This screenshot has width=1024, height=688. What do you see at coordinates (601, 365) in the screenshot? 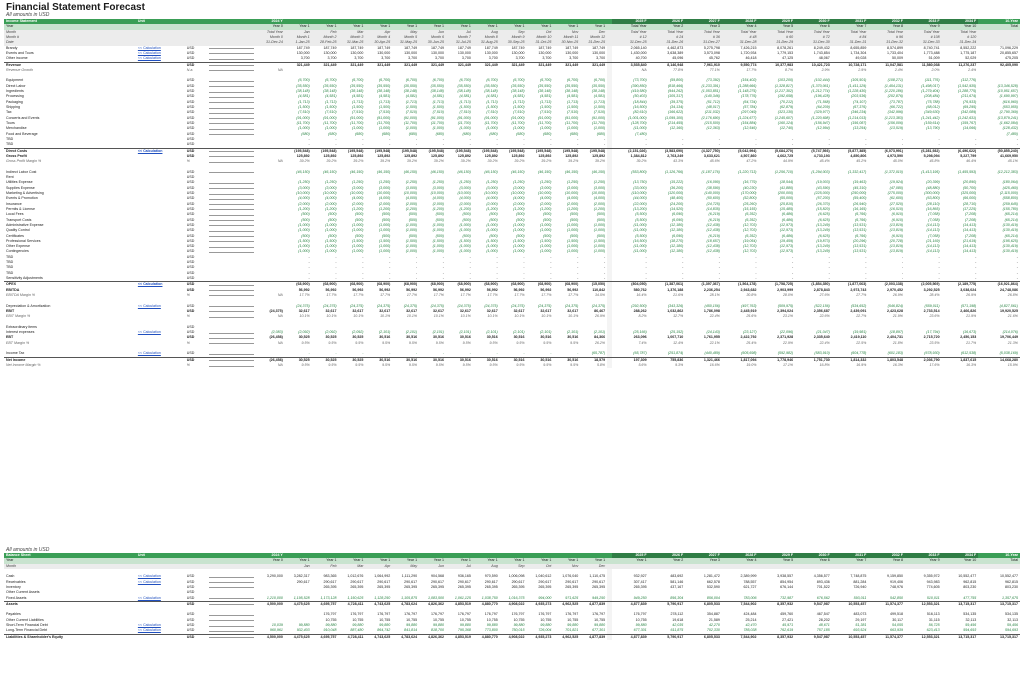
I see `cell-value: 5.8%` at bounding box center [601, 365].